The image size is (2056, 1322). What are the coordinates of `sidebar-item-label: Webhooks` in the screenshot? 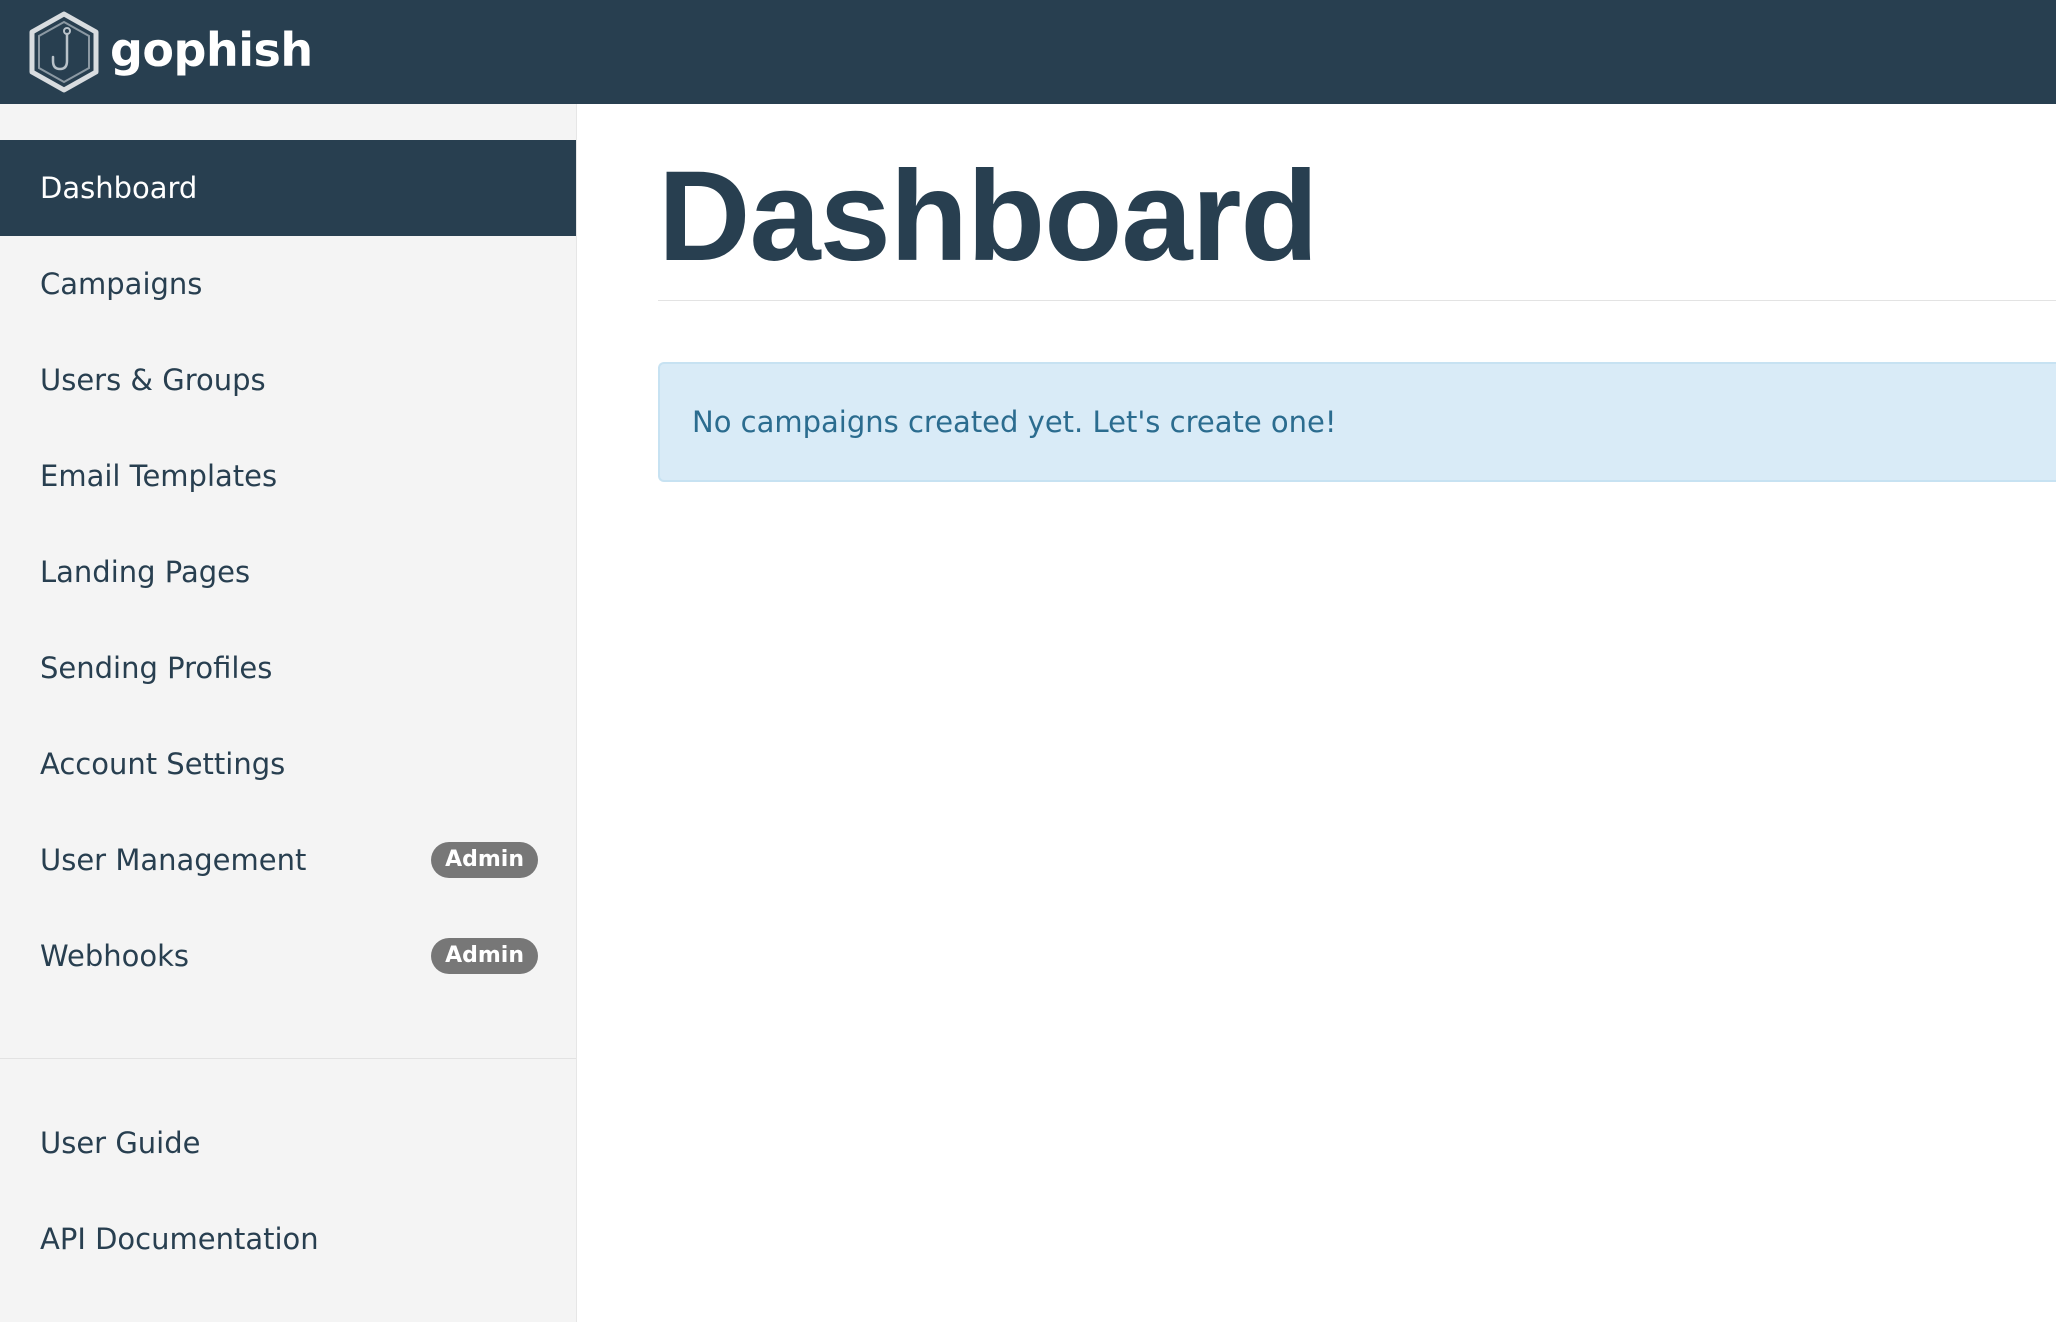 It's located at (114, 956).